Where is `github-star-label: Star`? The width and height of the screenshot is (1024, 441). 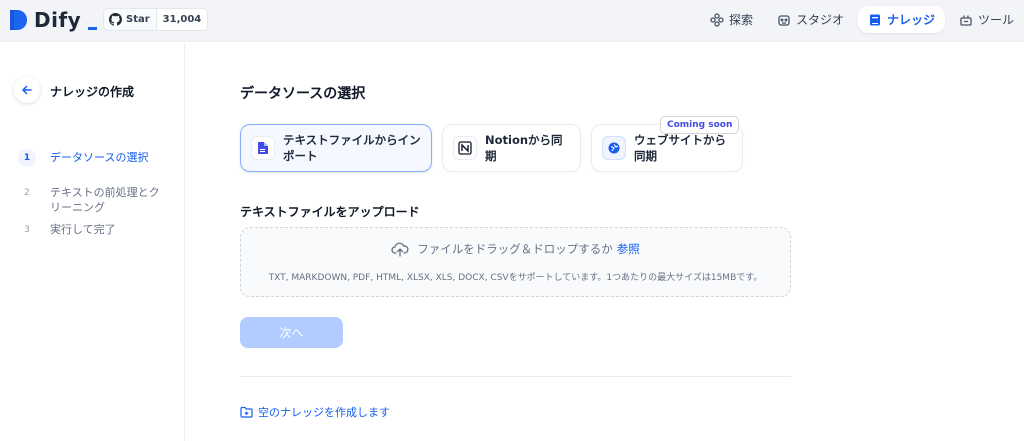
github-star-label: Star is located at coordinates (138, 19).